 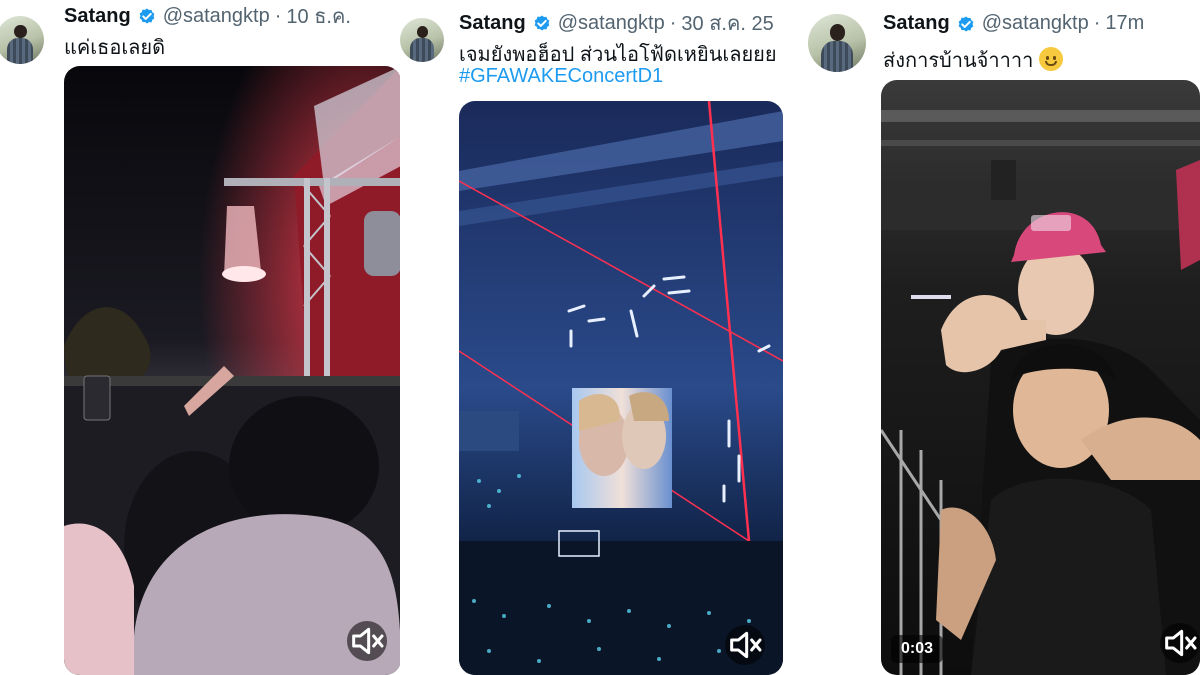 I want to click on tweet-text: ส่งการบ้านจ้าาาา, so click(x=973, y=60).